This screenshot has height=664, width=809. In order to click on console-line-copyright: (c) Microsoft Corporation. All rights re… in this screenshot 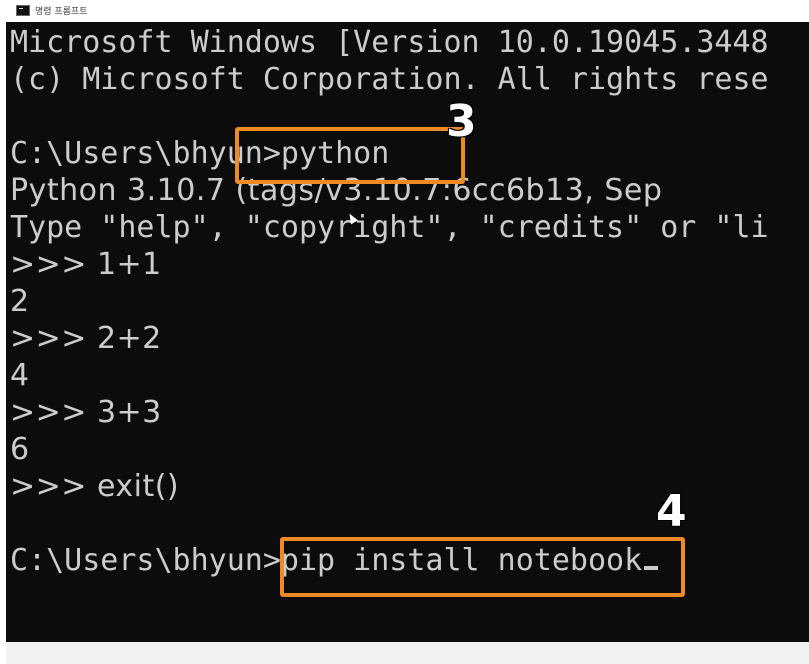, I will do `click(389, 79)`.